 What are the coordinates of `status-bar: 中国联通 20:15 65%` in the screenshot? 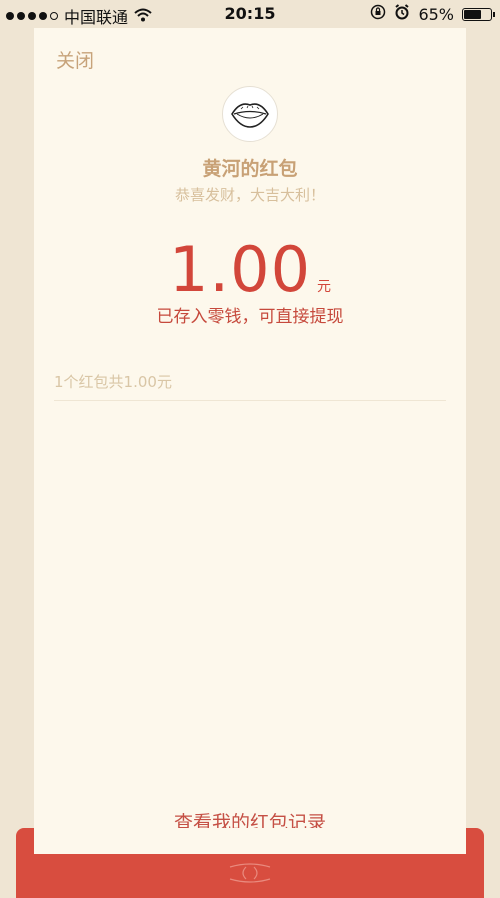 It's located at (250, 14).